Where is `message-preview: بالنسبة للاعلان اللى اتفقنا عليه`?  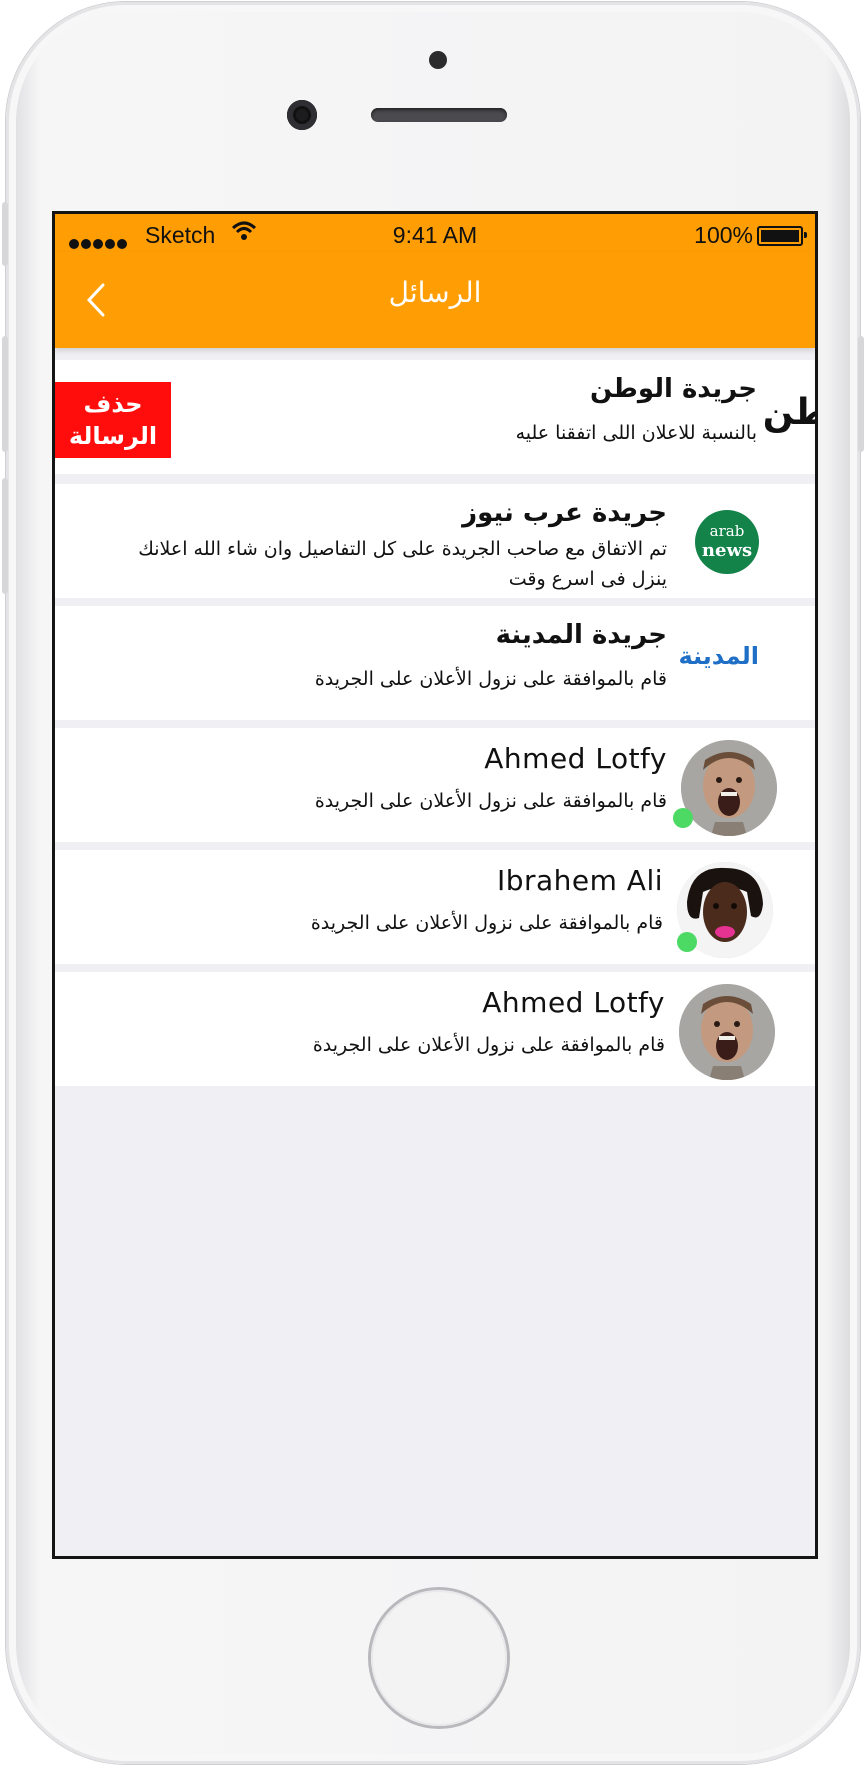
message-preview: بالنسبة للاعلان اللى اتفقنا عليه is located at coordinates (636, 433).